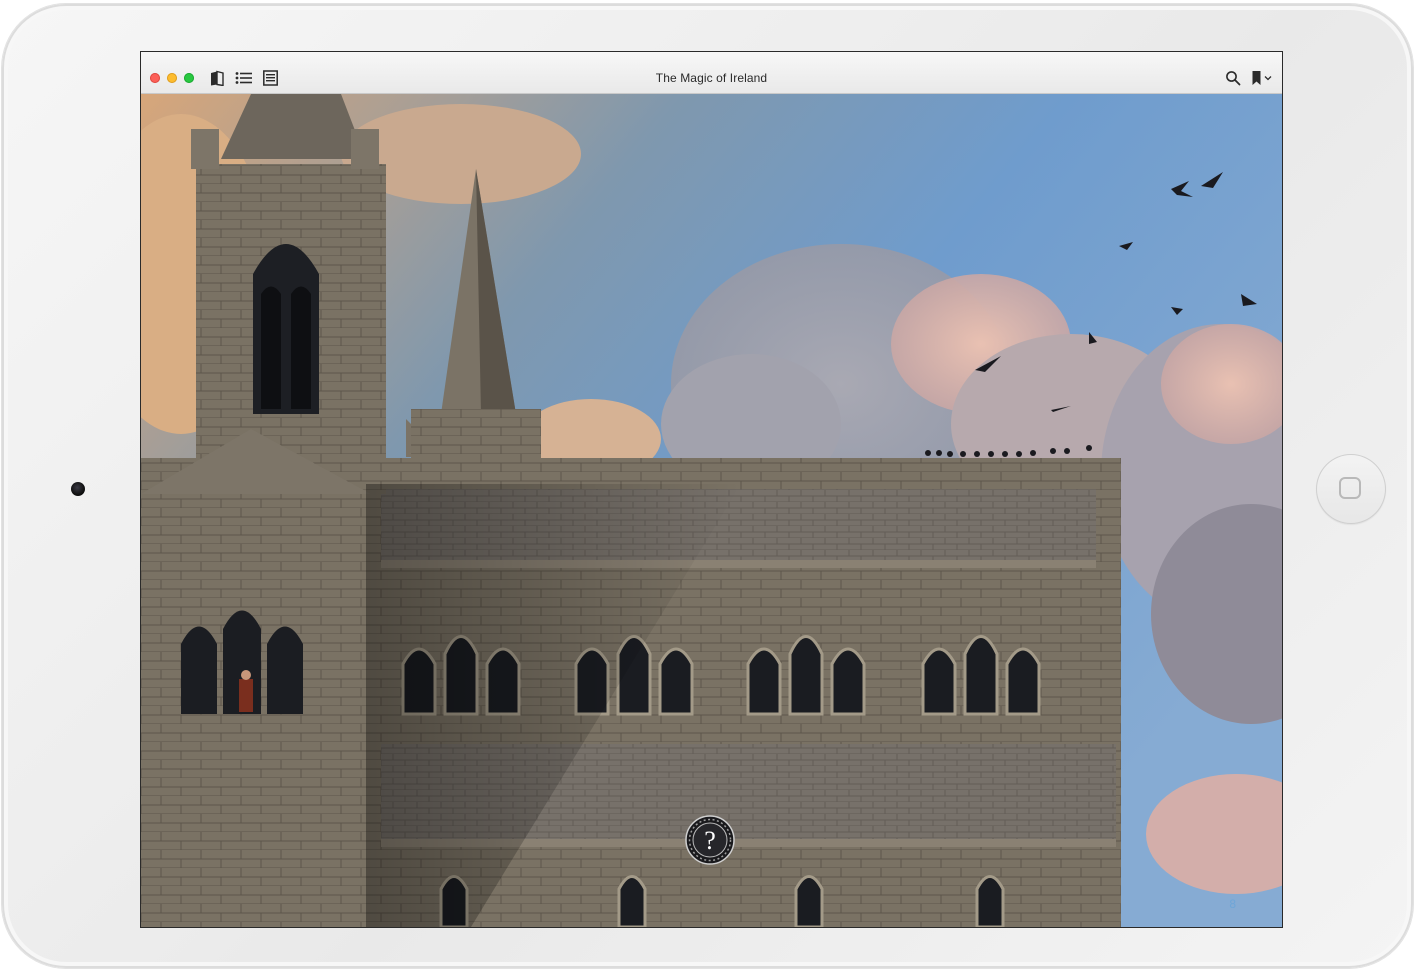 The image size is (1417, 972). What do you see at coordinates (711, 78) in the screenshot?
I see `window-title: The Magic of Ireland` at bounding box center [711, 78].